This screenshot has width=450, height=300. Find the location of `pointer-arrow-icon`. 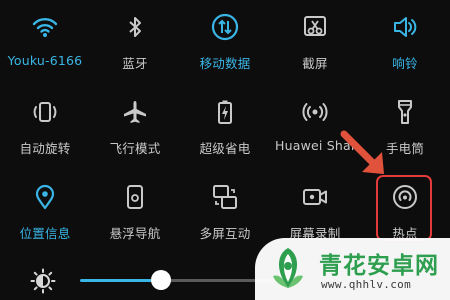

pointer-arrow-icon is located at coordinates (362, 152).